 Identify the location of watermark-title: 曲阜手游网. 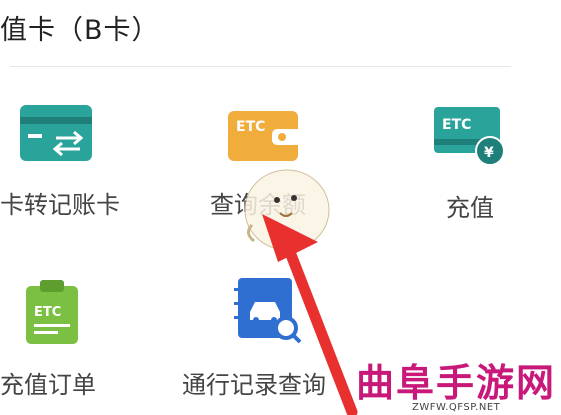
(456, 383).